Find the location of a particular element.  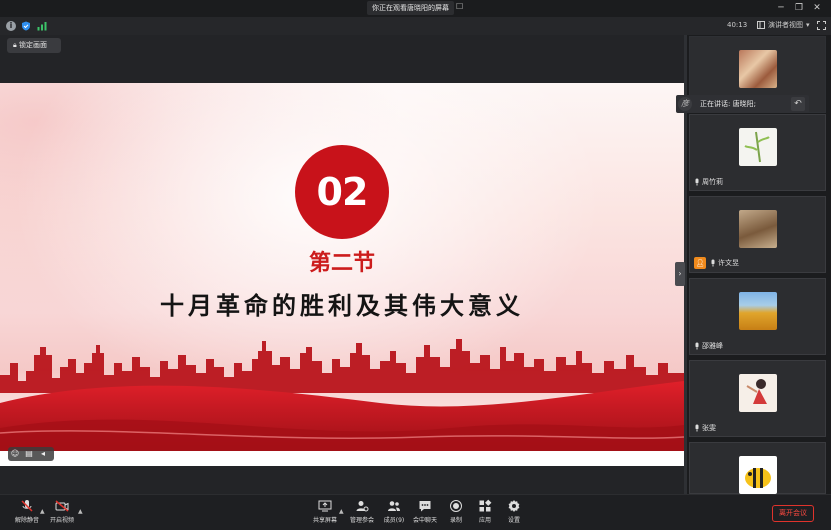

slide-annotation-controls: ☺ ▤ ◂ is located at coordinates (31, 454).